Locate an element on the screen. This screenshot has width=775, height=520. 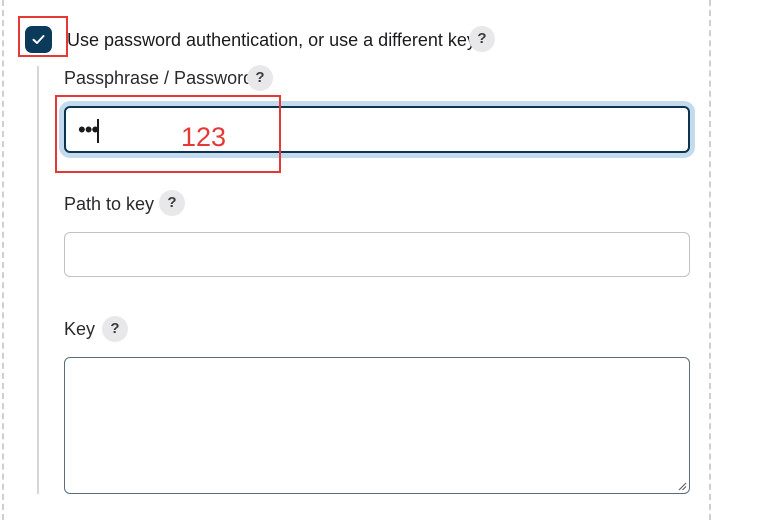
resize-grip-icon is located at coordinates (682, 486).